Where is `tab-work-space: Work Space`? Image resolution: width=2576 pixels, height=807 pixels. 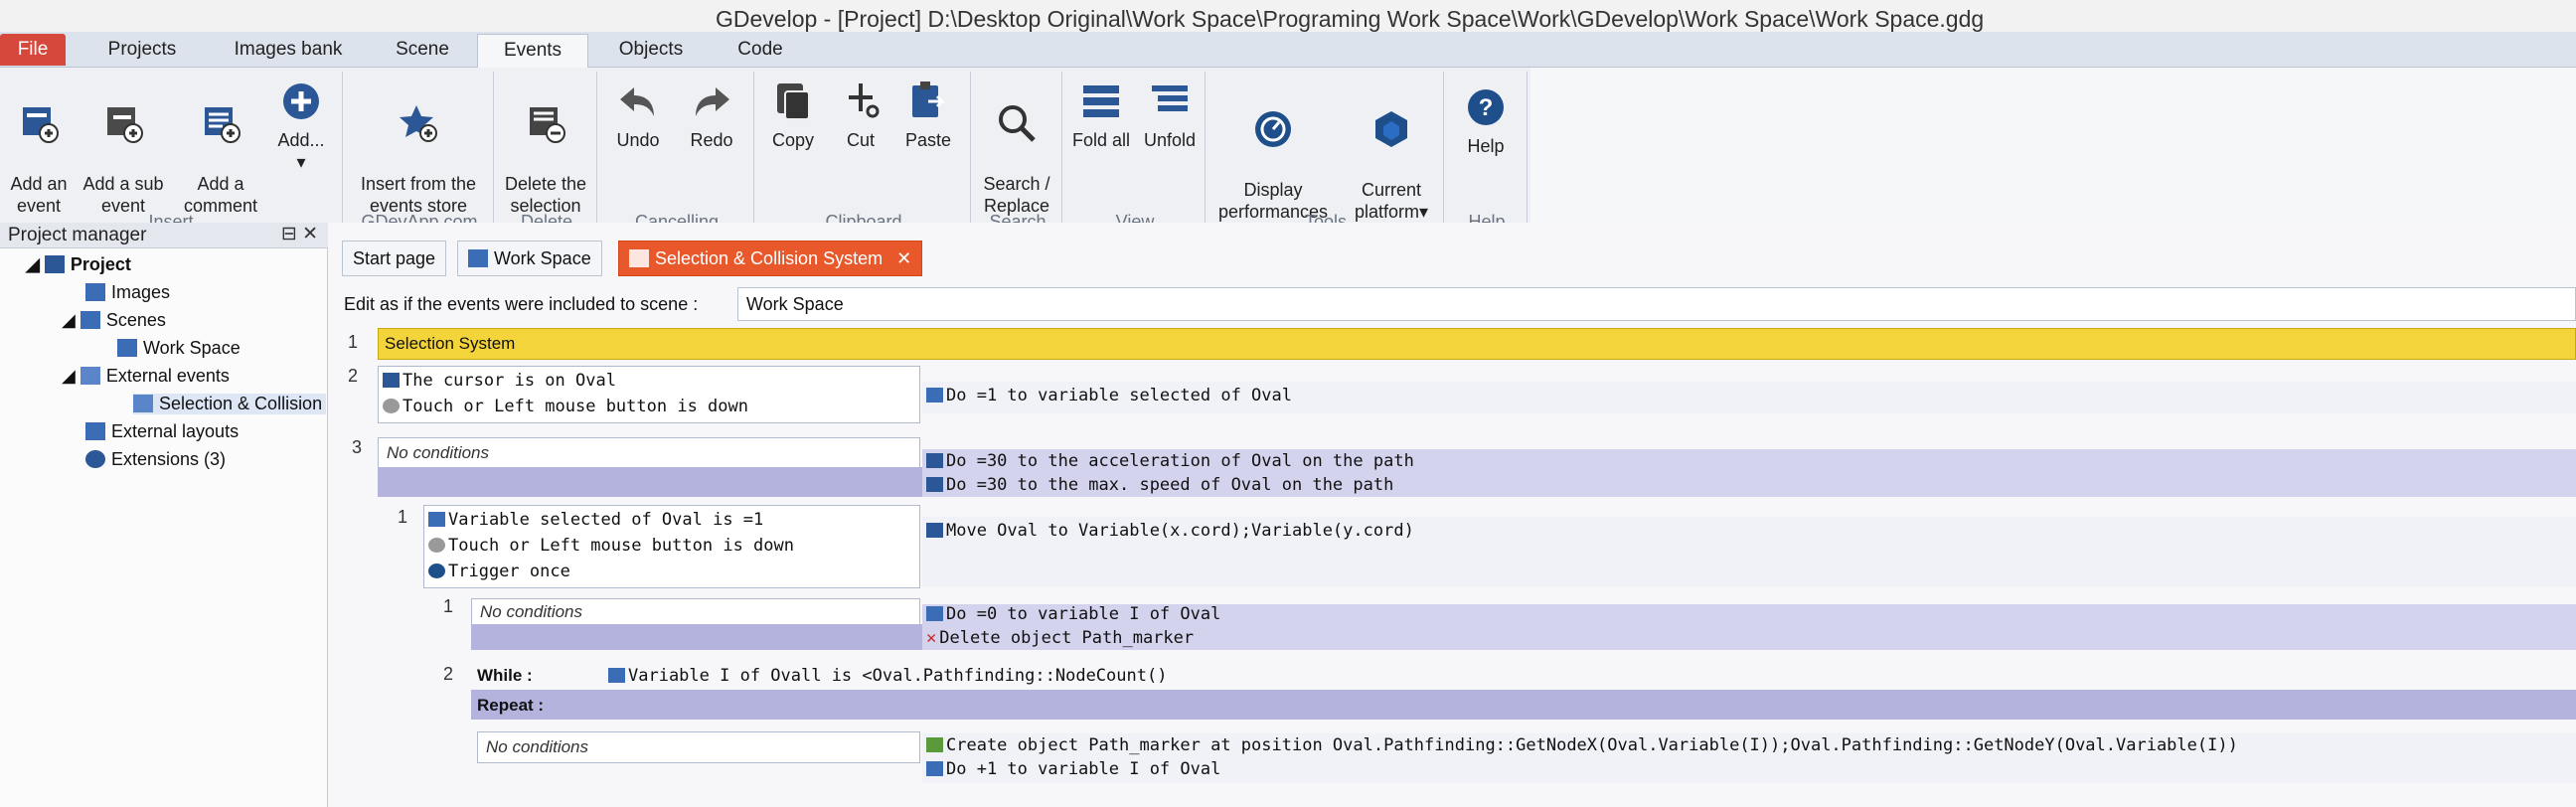
tab-work-space: Work Space is located at coordinates (529, 258).